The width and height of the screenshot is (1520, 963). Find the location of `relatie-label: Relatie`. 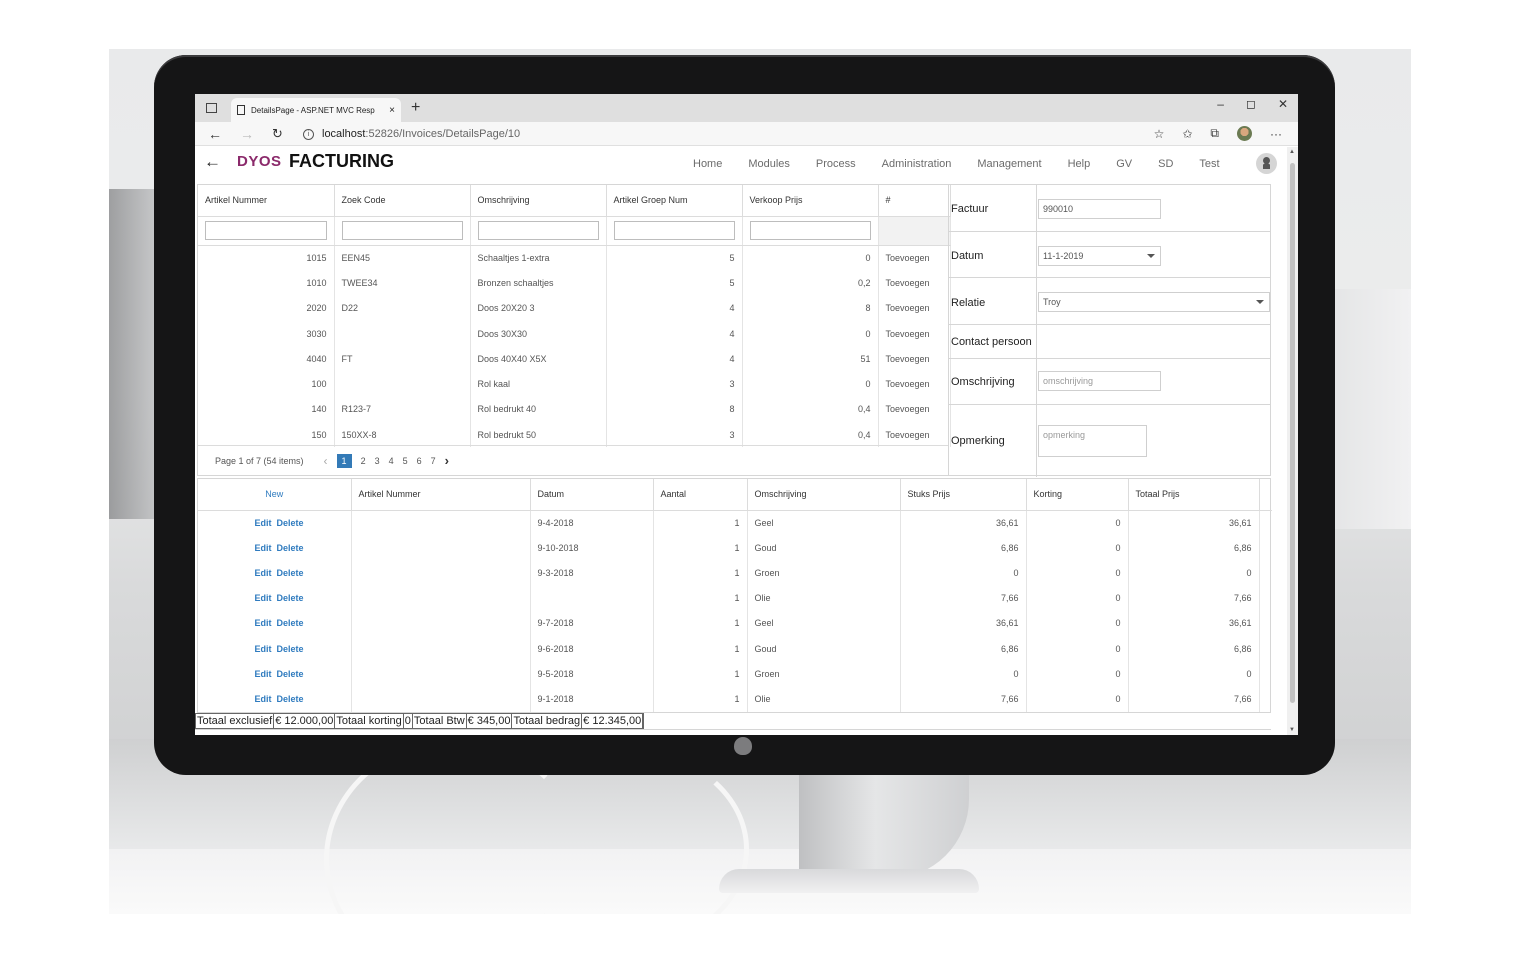

relatie-label: Relatie is located at coordinates (968, 303).